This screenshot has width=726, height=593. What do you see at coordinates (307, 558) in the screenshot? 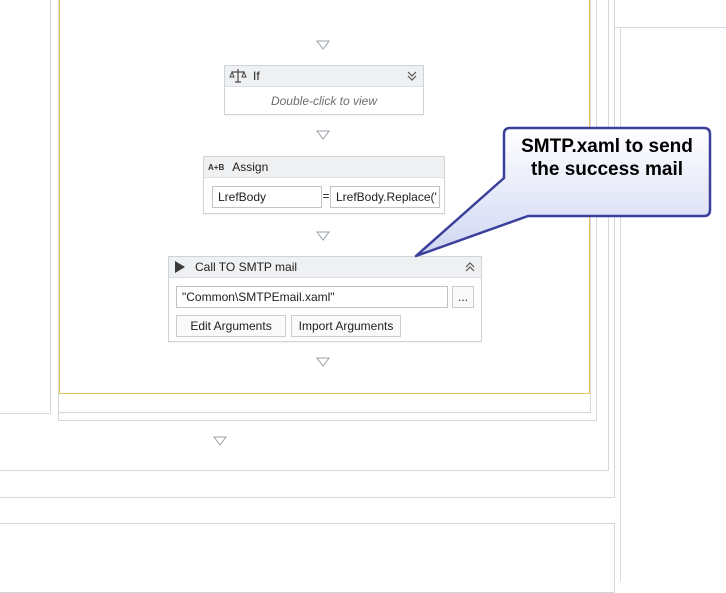
I see `bottom-container` at bounding box center [307, 558].